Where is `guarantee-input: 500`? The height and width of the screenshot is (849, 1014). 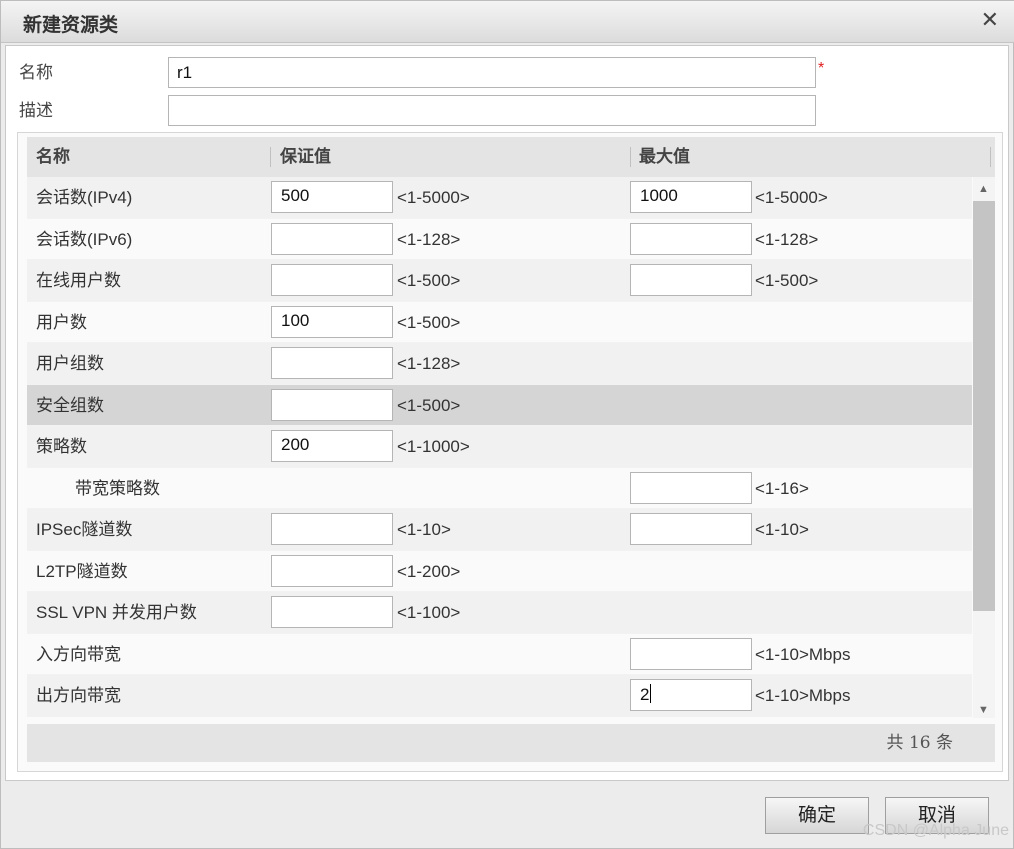 guarantee-input: 500 is located at coordinates (332, 197).